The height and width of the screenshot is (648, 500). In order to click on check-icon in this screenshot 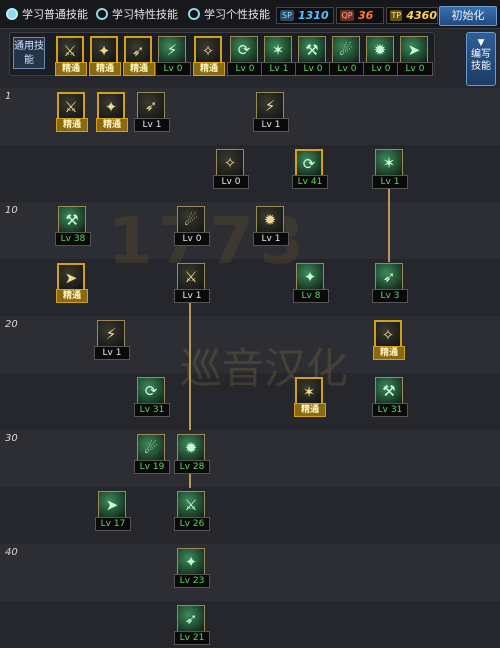, I will do `click(12, 14)`.